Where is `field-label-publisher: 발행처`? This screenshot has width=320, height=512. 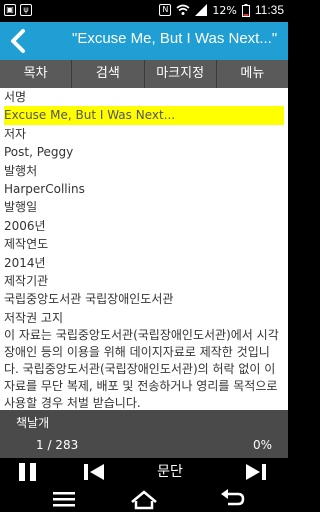 field-label-publisher: 발행처 is located at coordinates (21, 170).